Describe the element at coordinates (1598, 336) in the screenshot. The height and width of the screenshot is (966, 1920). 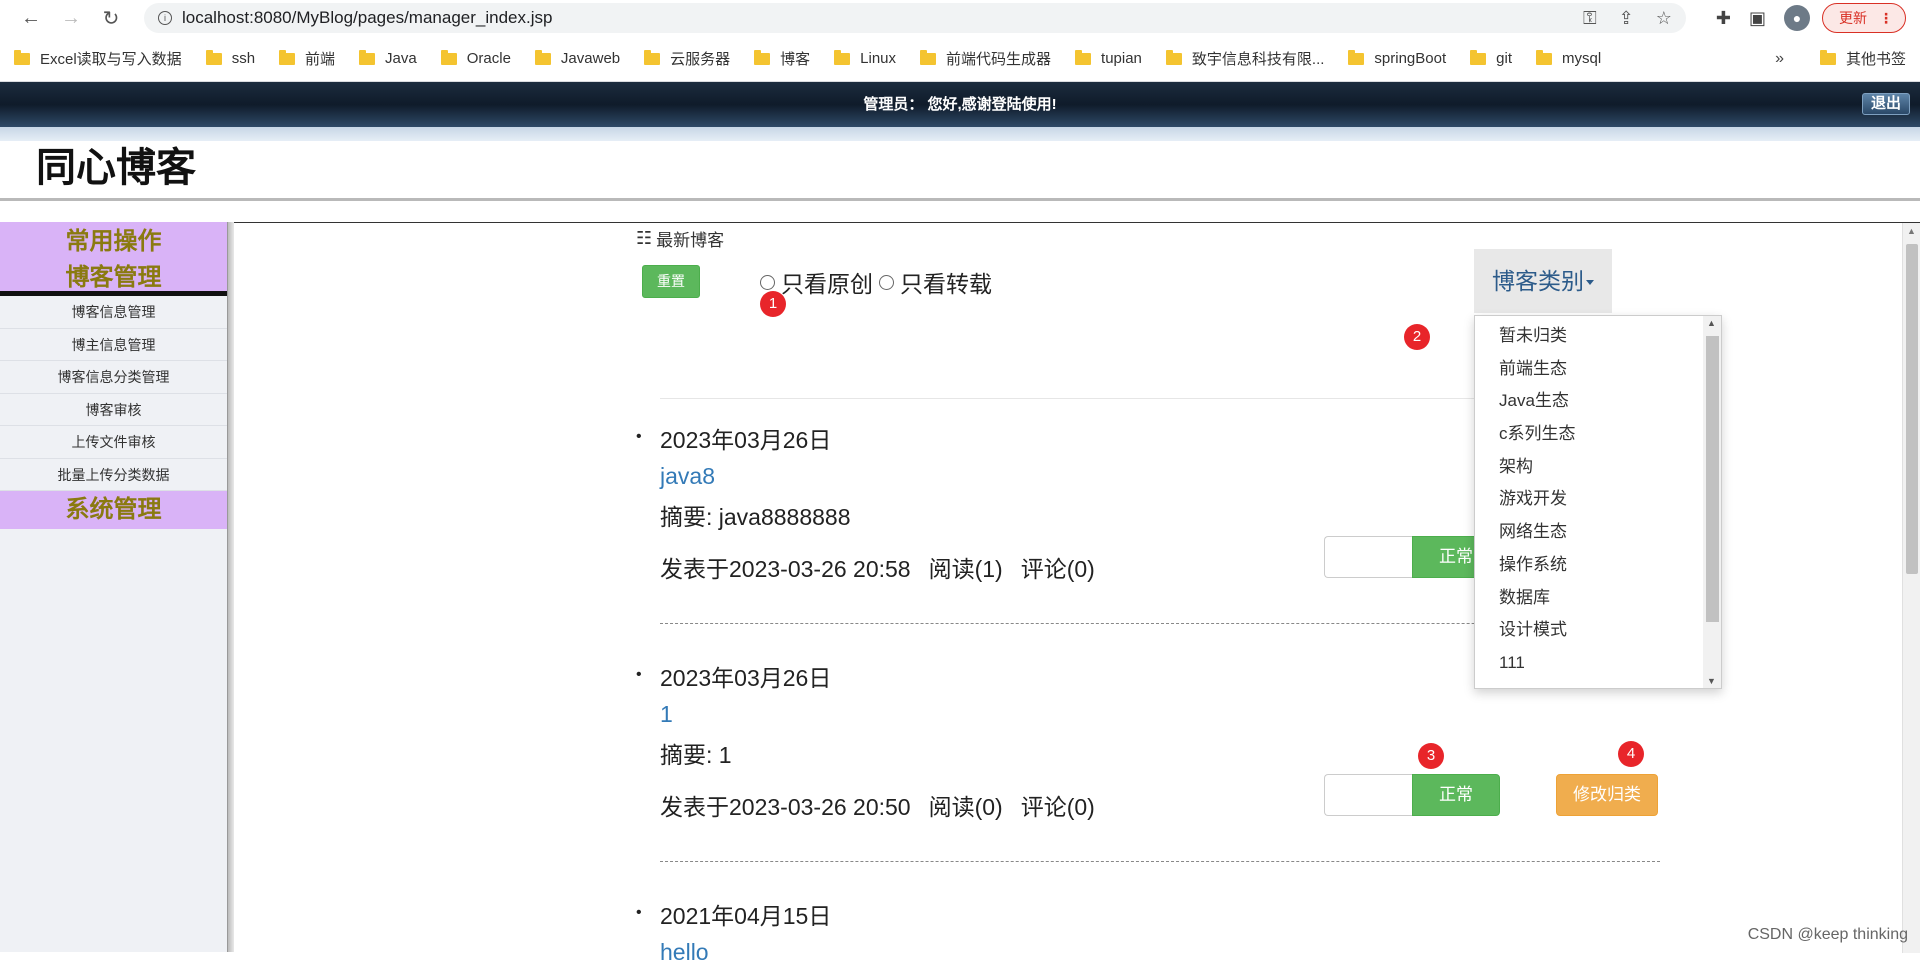
I see `category-option: 暂未归类` at that location.